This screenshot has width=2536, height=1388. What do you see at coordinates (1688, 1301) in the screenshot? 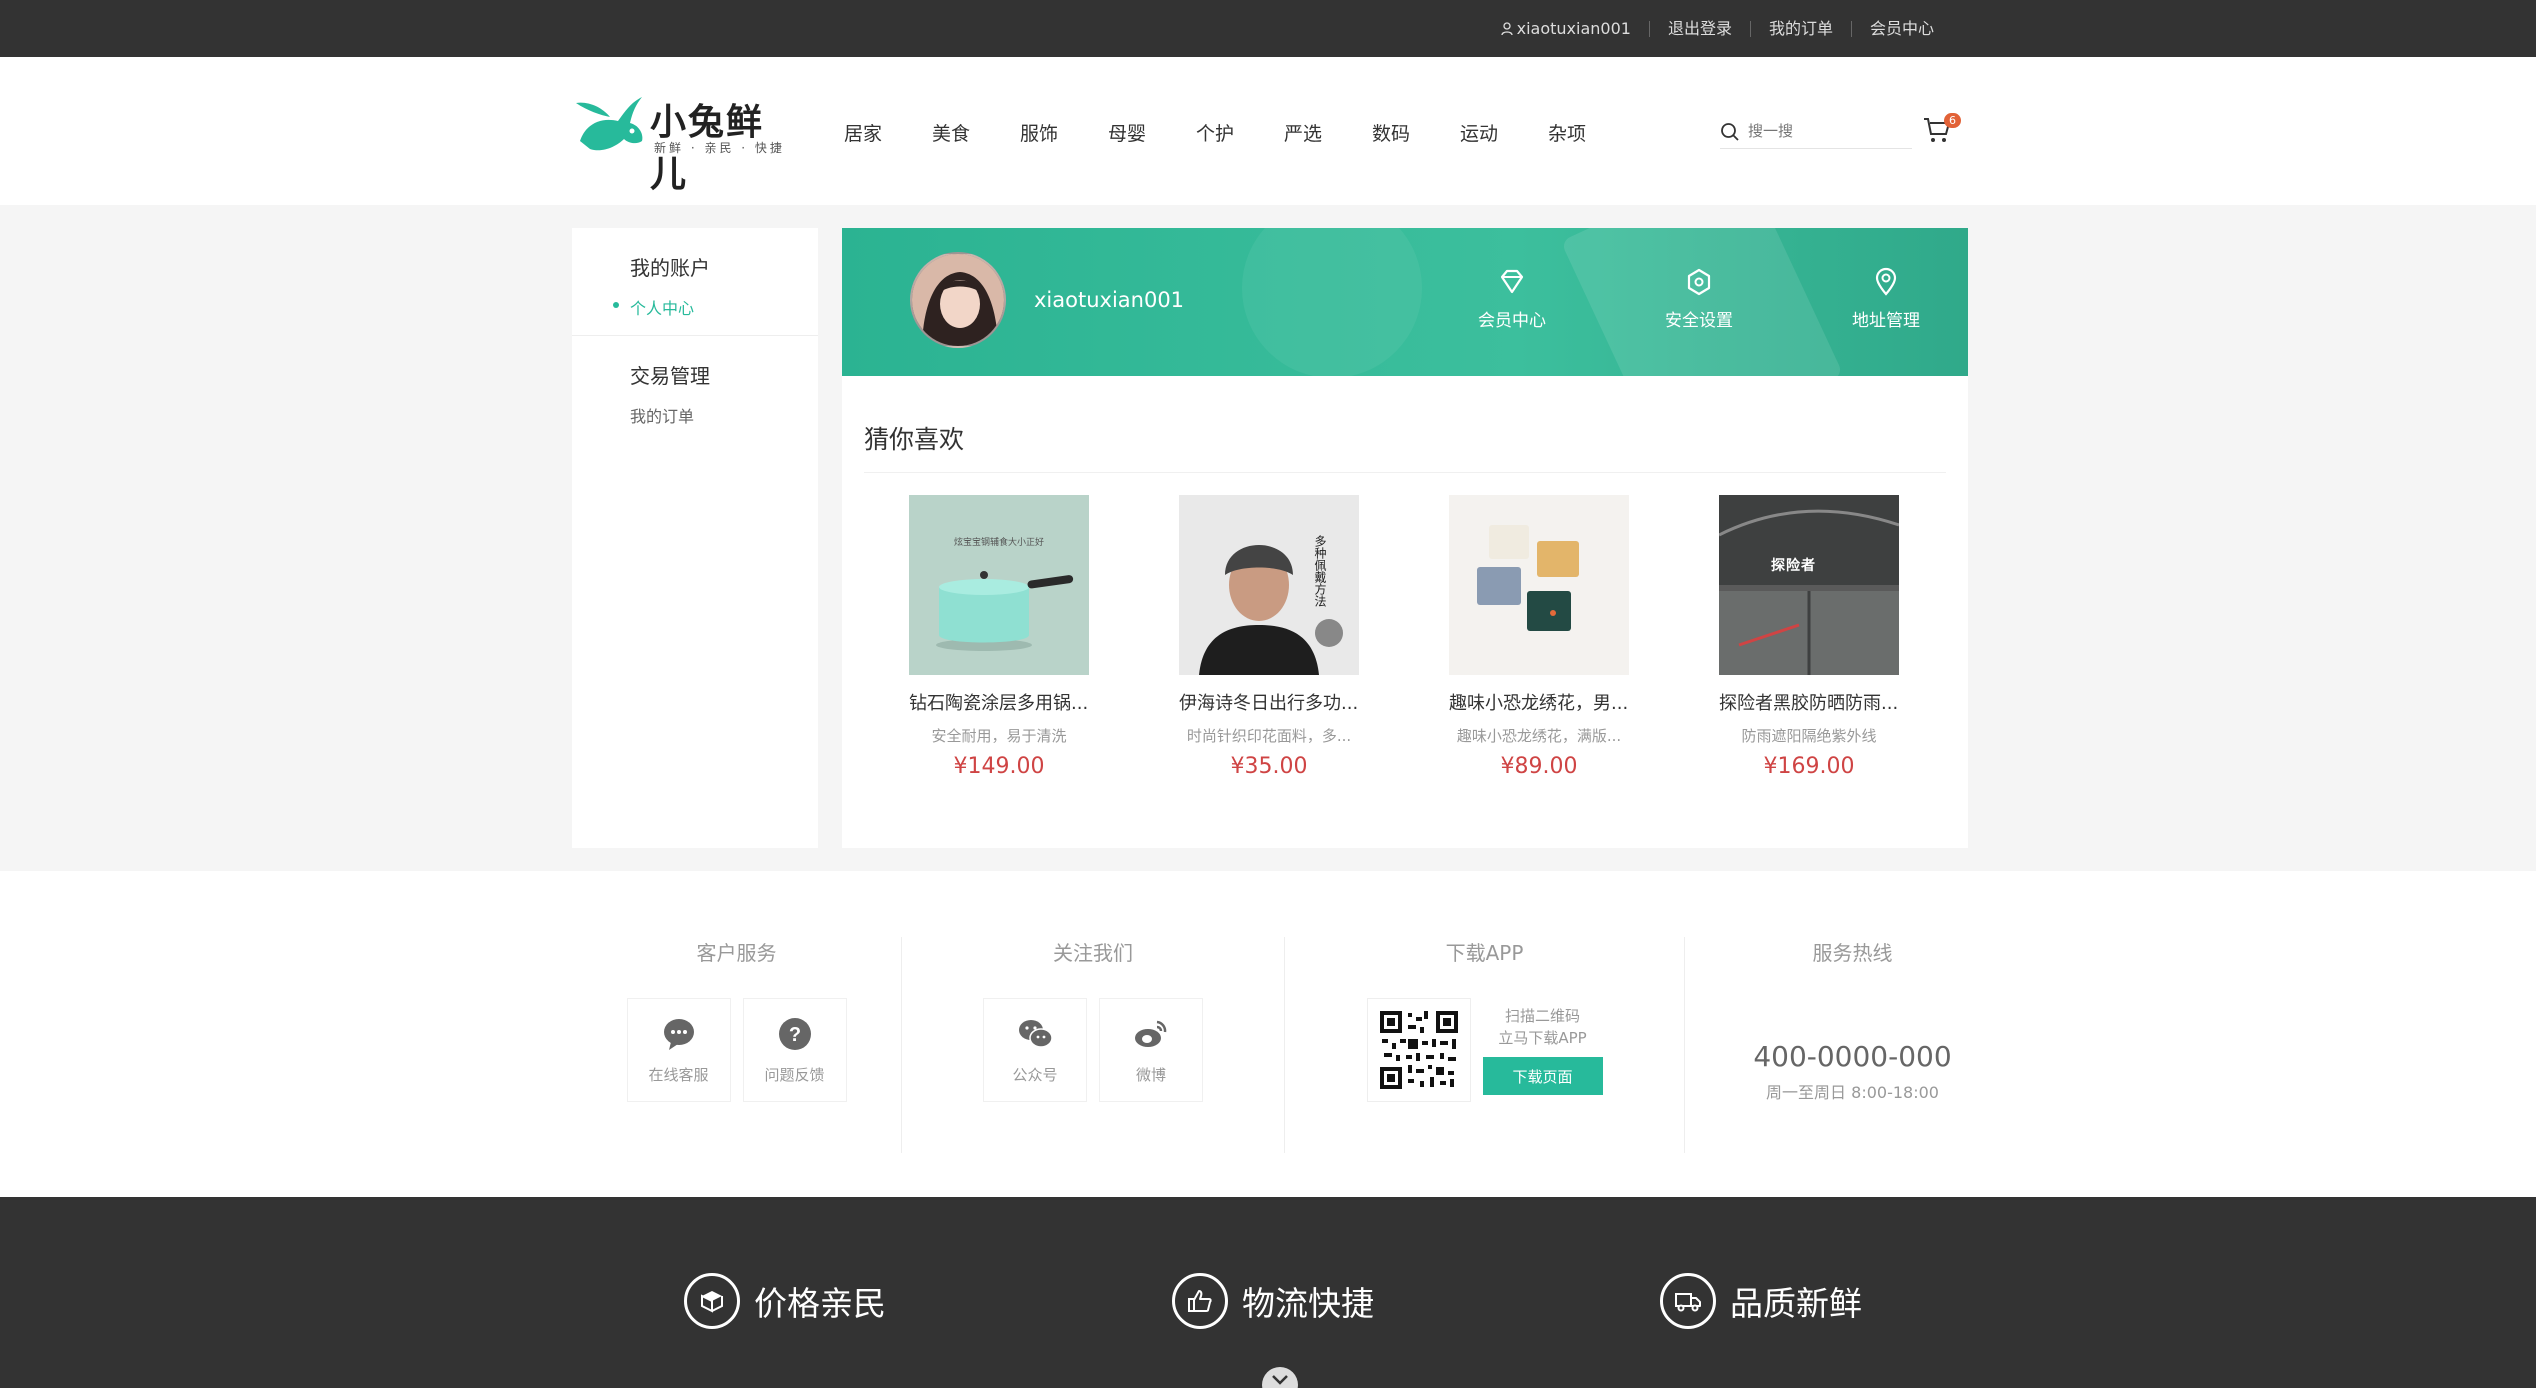
I see `delivery-truck-icon` at bounding box center [1688, 1301].